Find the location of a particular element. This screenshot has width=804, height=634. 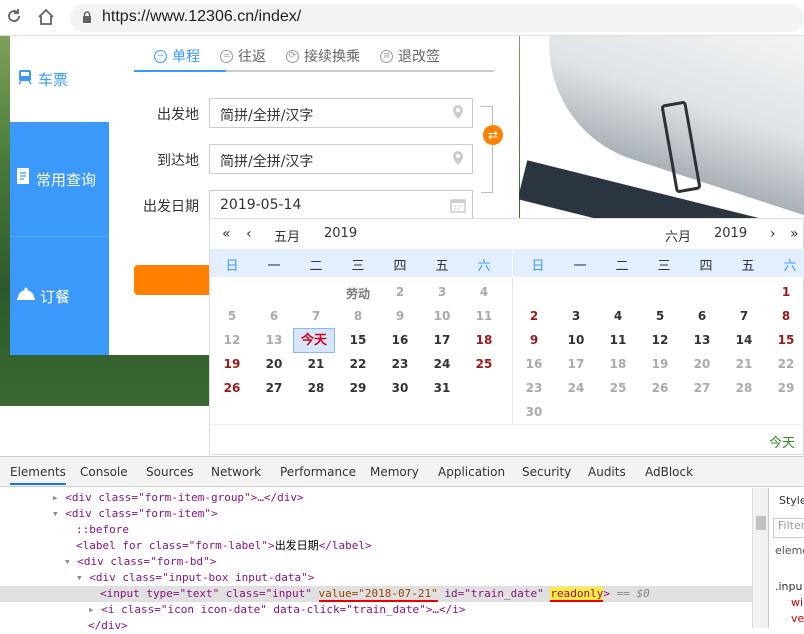

dom-node: </div> is located at coordinates (446, 626).